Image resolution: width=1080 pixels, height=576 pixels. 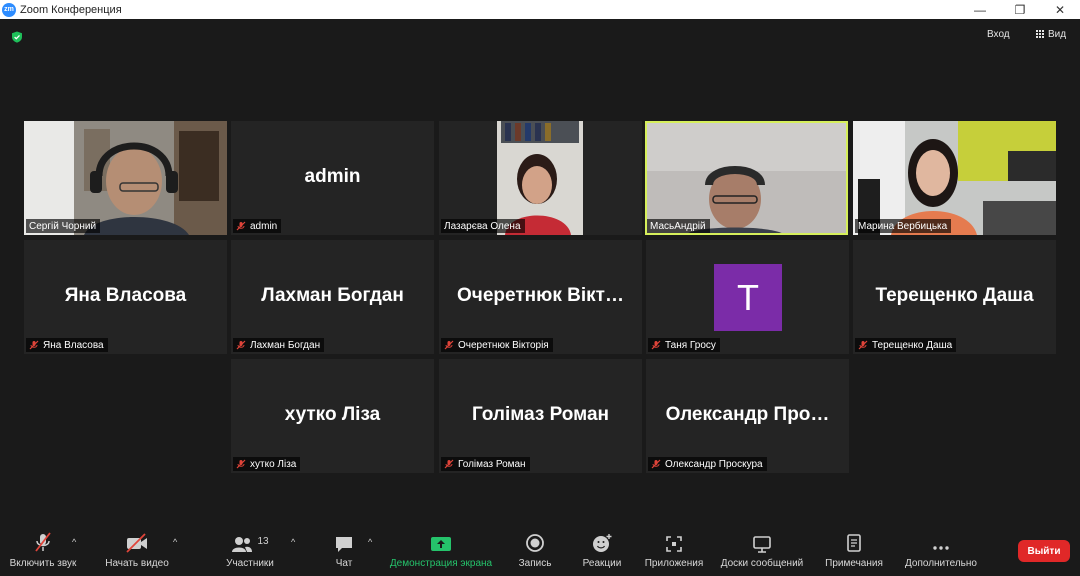 I want to click on name-tile: Олександр Про… Олександр Проскура, so click(x=747, y=416).